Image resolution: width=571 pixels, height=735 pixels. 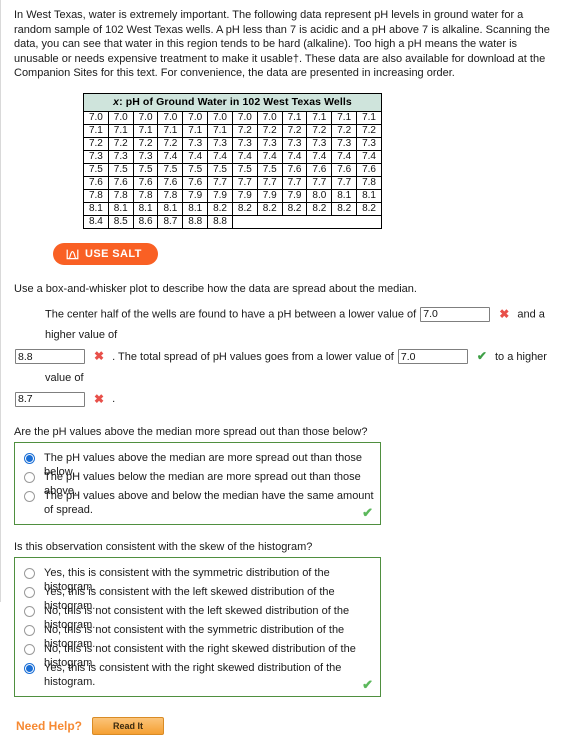 I want to click on use-salt-button: USE SALT, so click(x=105, y=253).